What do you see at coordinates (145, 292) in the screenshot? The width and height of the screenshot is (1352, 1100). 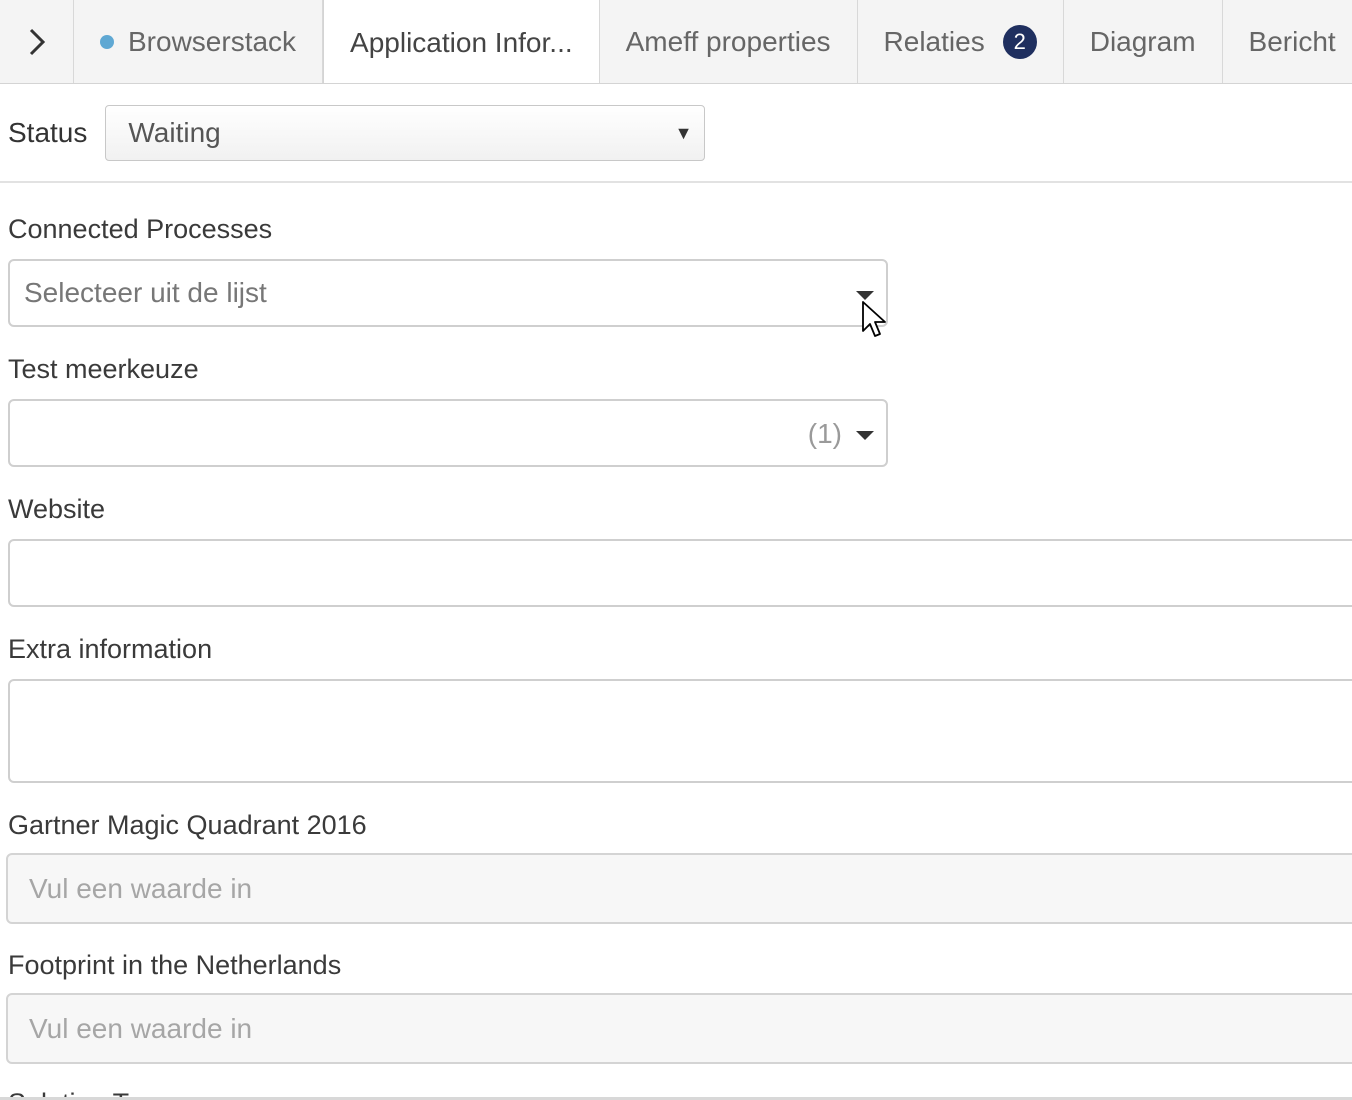 I see `connected-processes-placeholder: Selecteer uit de lijst` at bounding box center [145, 292].